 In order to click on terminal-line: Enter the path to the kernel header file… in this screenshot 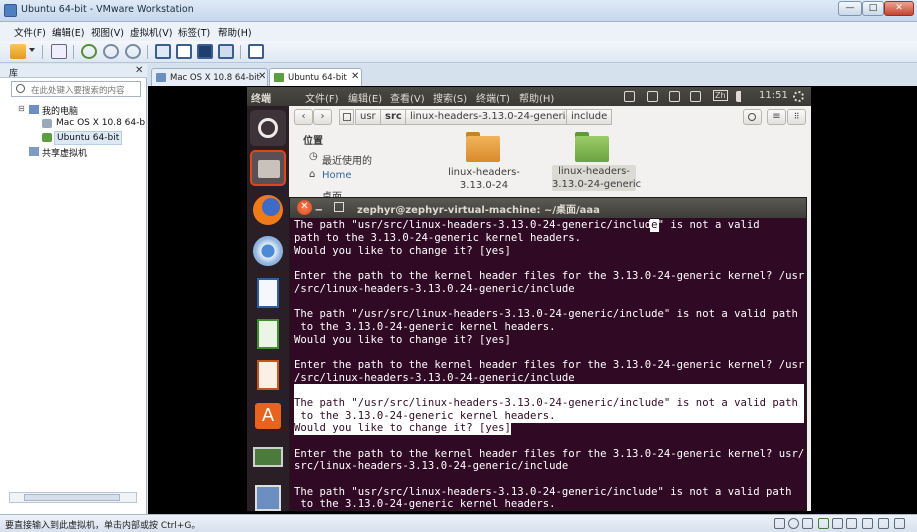, I will do `click(549, 365)`.